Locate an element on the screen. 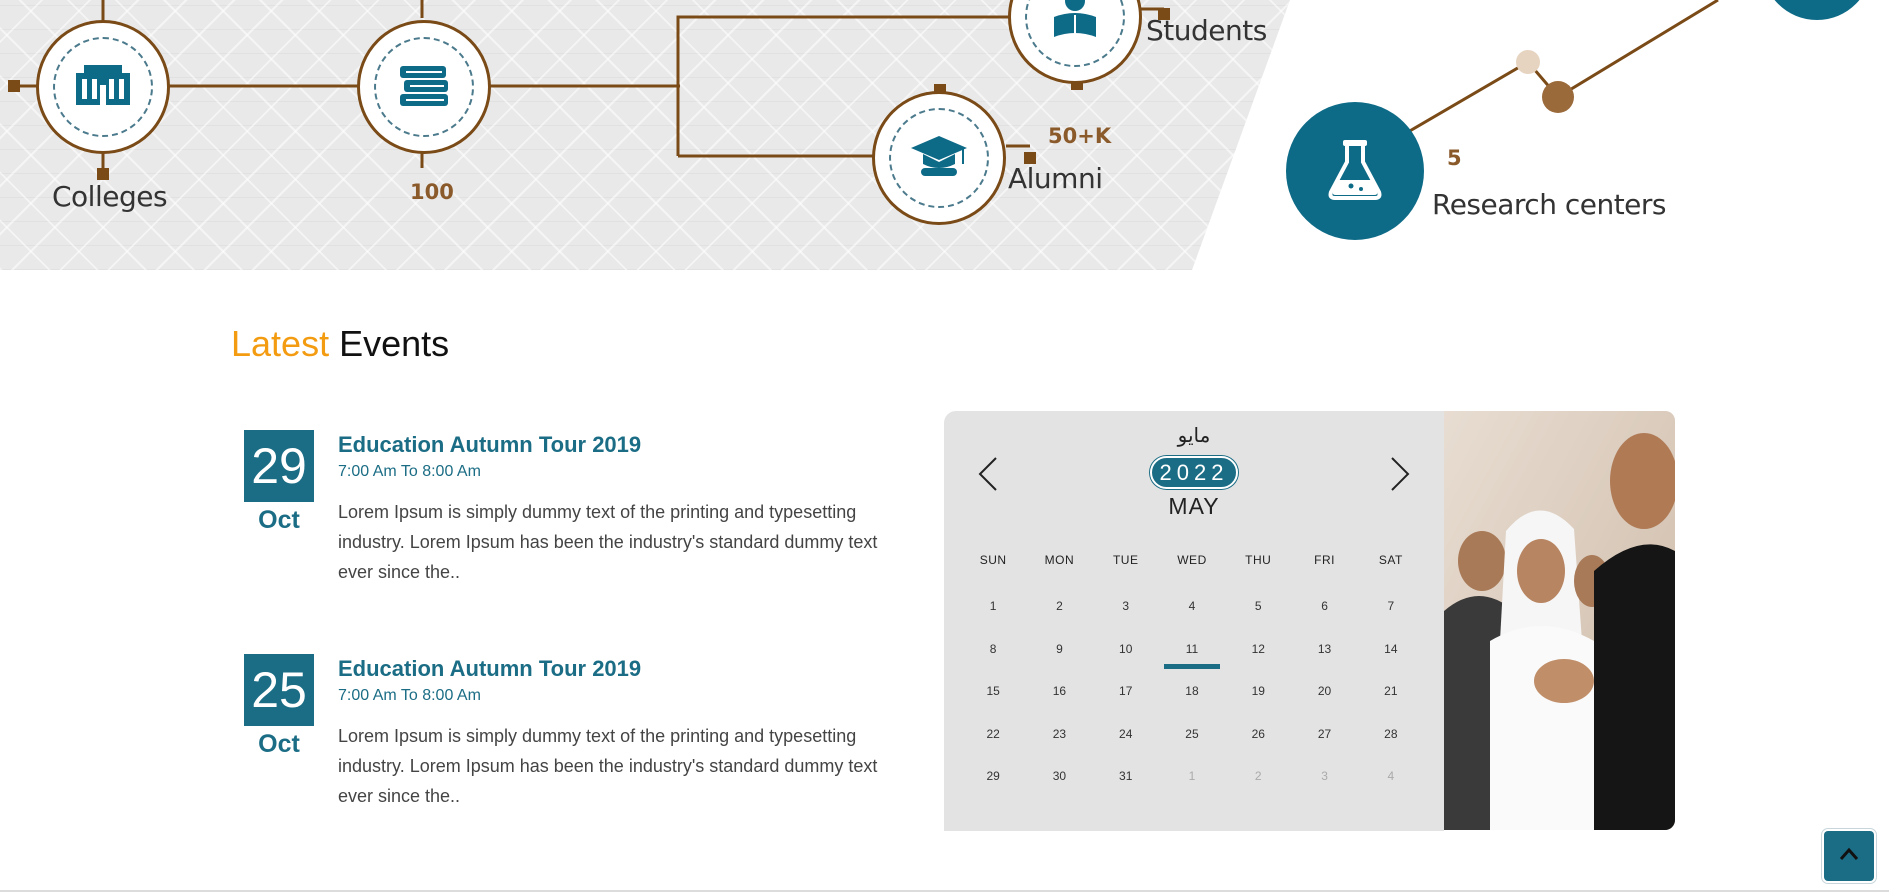 This screenshot has height=892, width=1889. weekday-label: TUE is located at coordinates (1125, 560).